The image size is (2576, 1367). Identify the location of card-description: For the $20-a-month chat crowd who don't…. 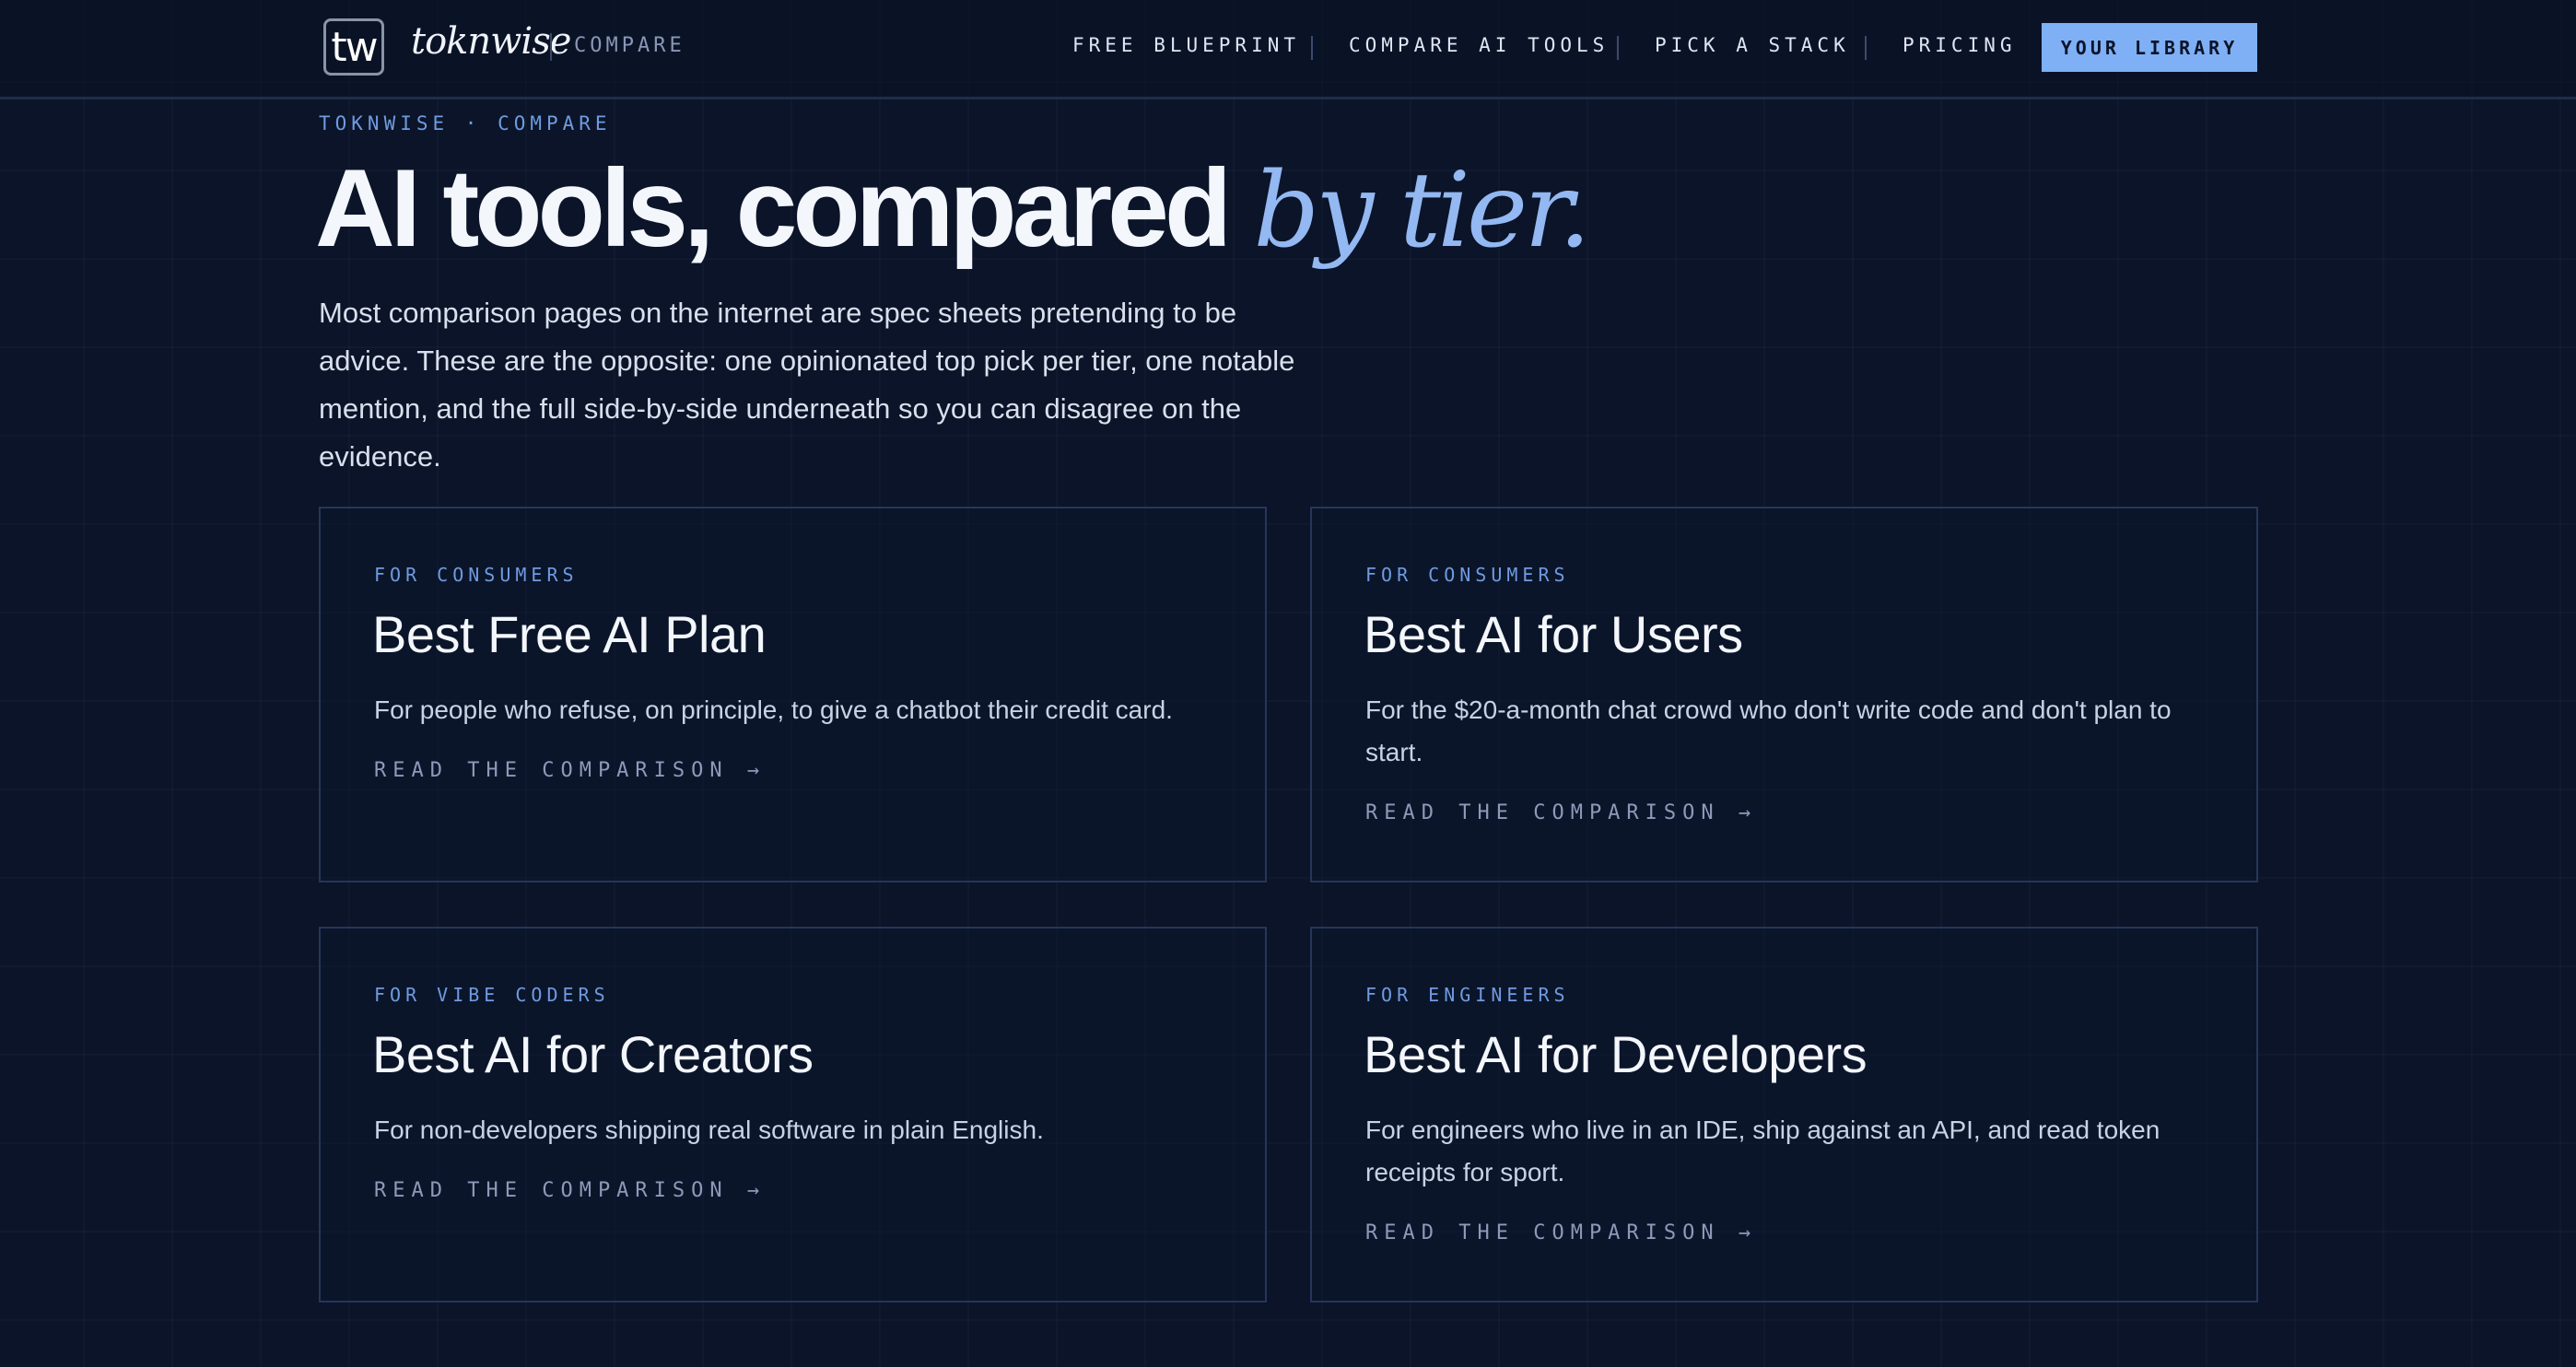
(1768, 730).